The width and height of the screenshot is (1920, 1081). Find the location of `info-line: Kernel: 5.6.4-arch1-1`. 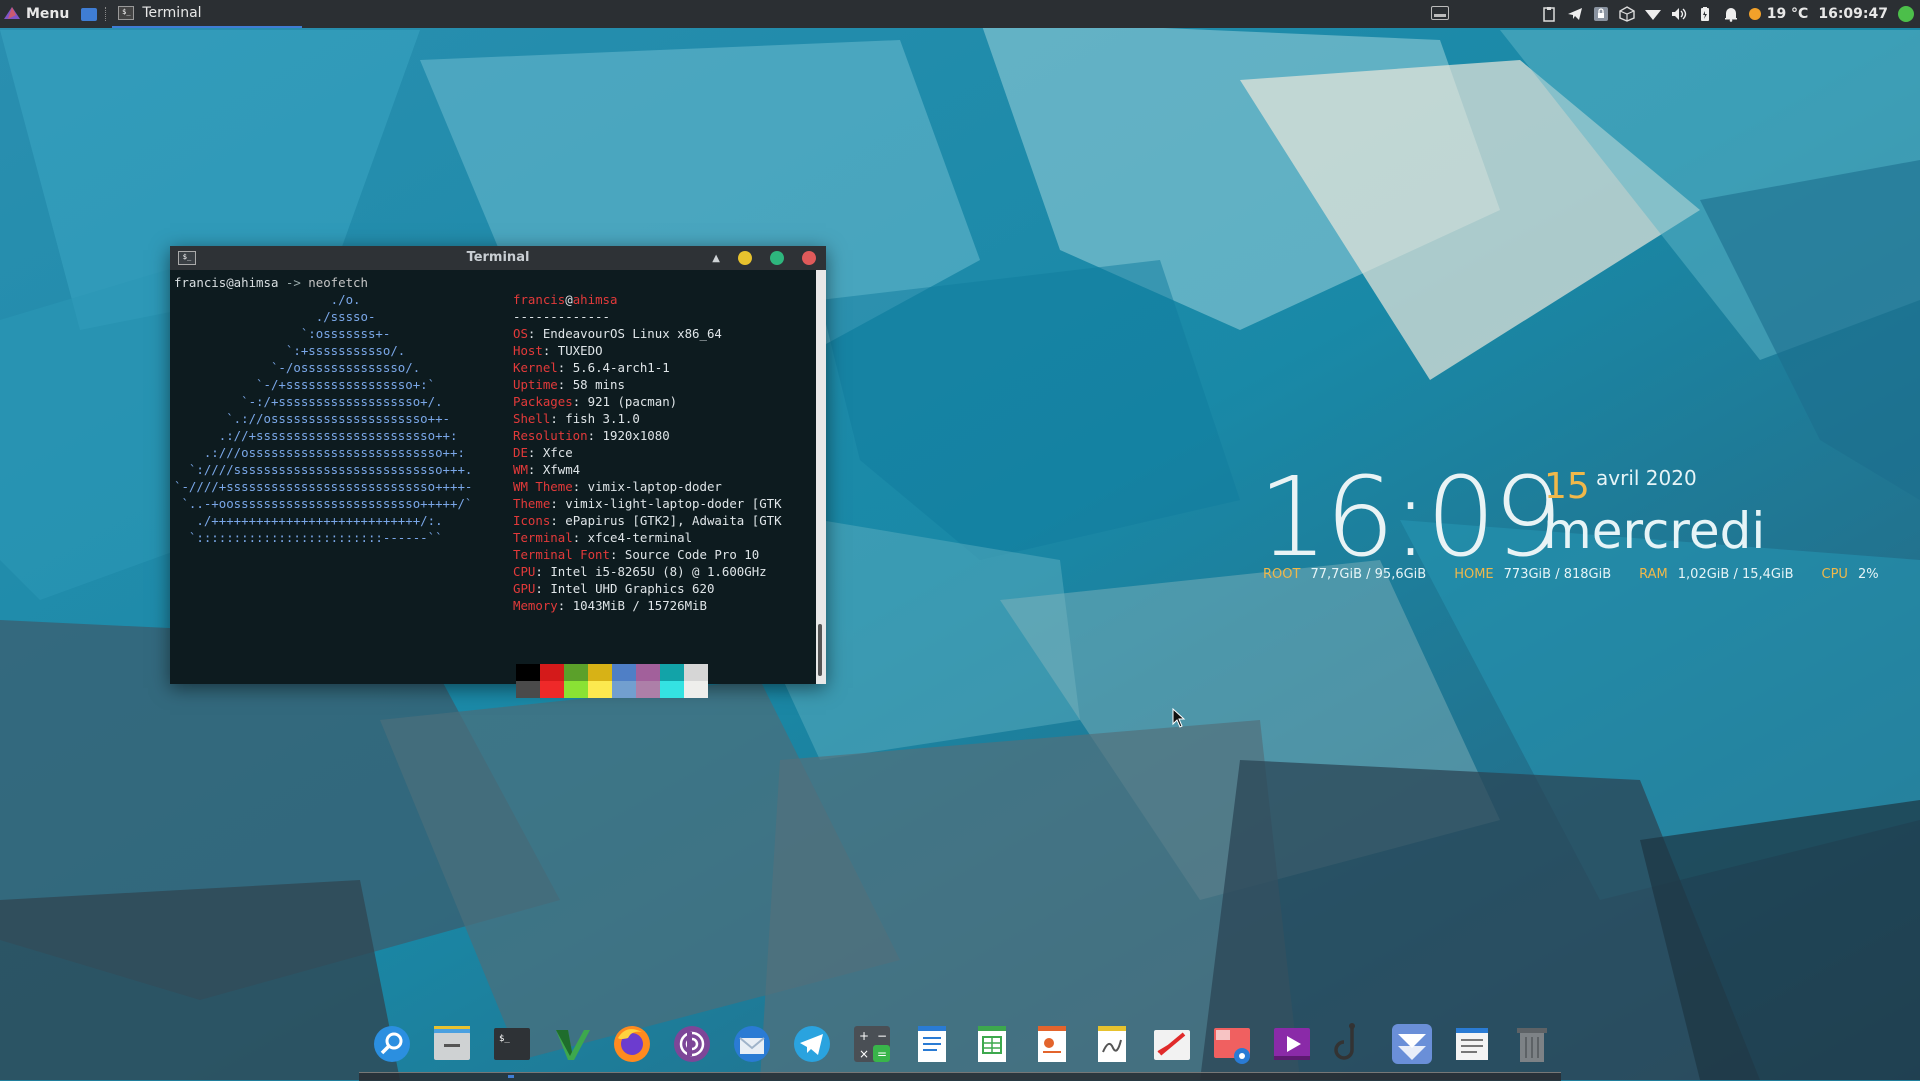

info-line: Kernel: 5.6.4-arch1-1 is located at coordinates (591, 367).